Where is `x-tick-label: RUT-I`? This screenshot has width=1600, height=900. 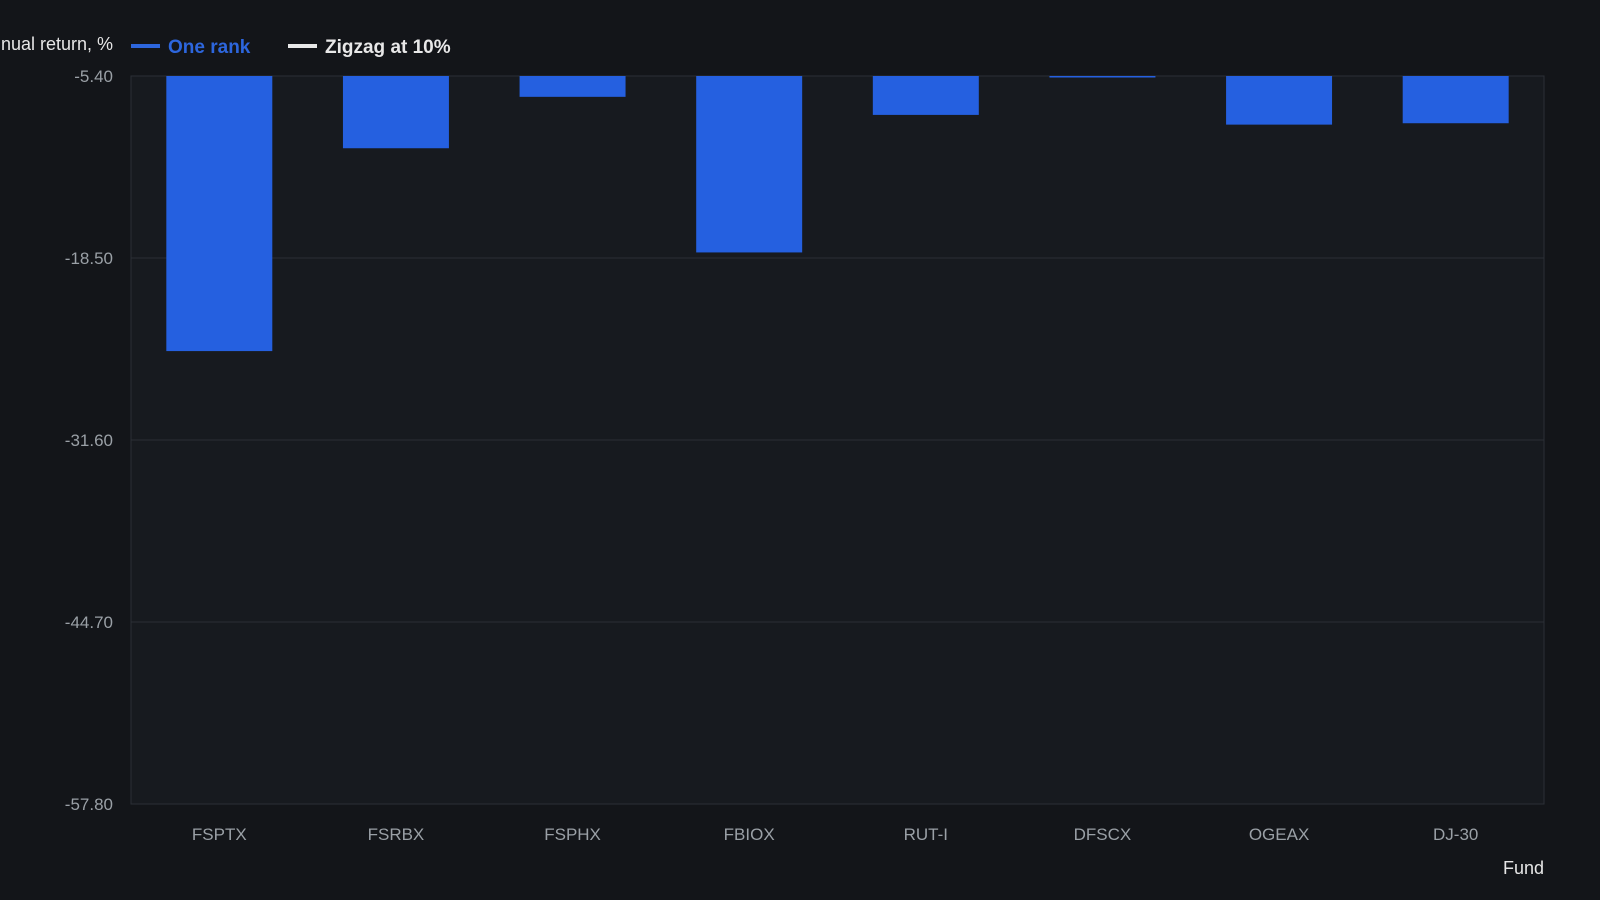
x-tick-label: RUT-I is located at coordinates (926, 834).